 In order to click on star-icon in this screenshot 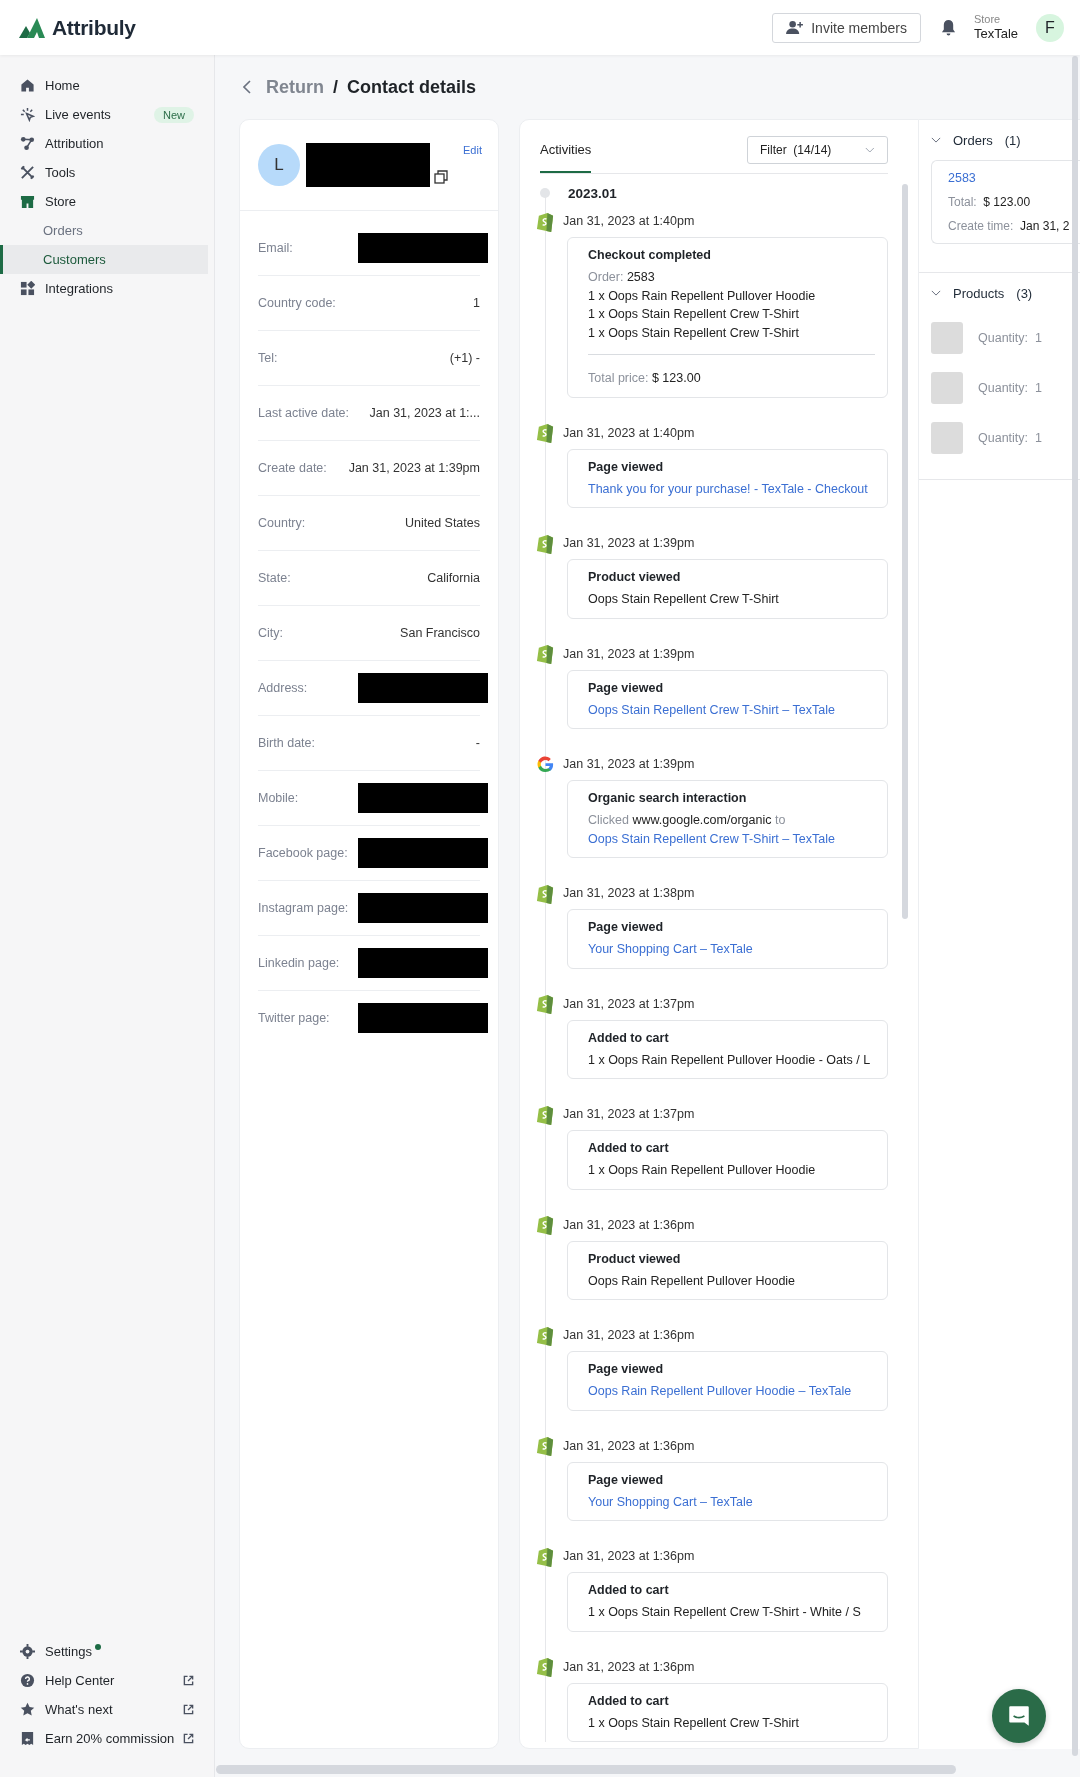, I will do `click(27, 1709)`.